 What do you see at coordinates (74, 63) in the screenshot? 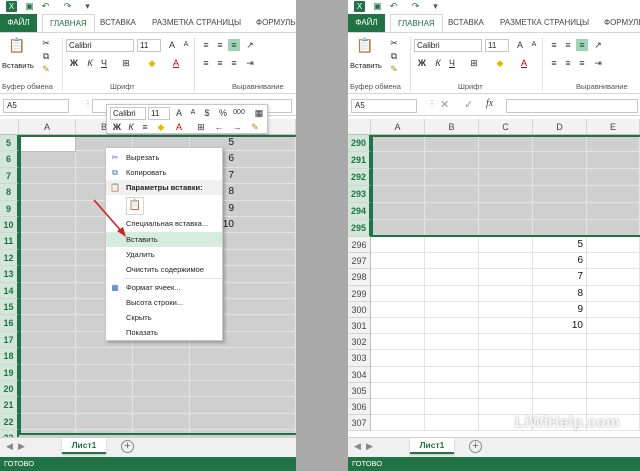
I see `bold-icon: Ж` at bounding box center [74, 63].